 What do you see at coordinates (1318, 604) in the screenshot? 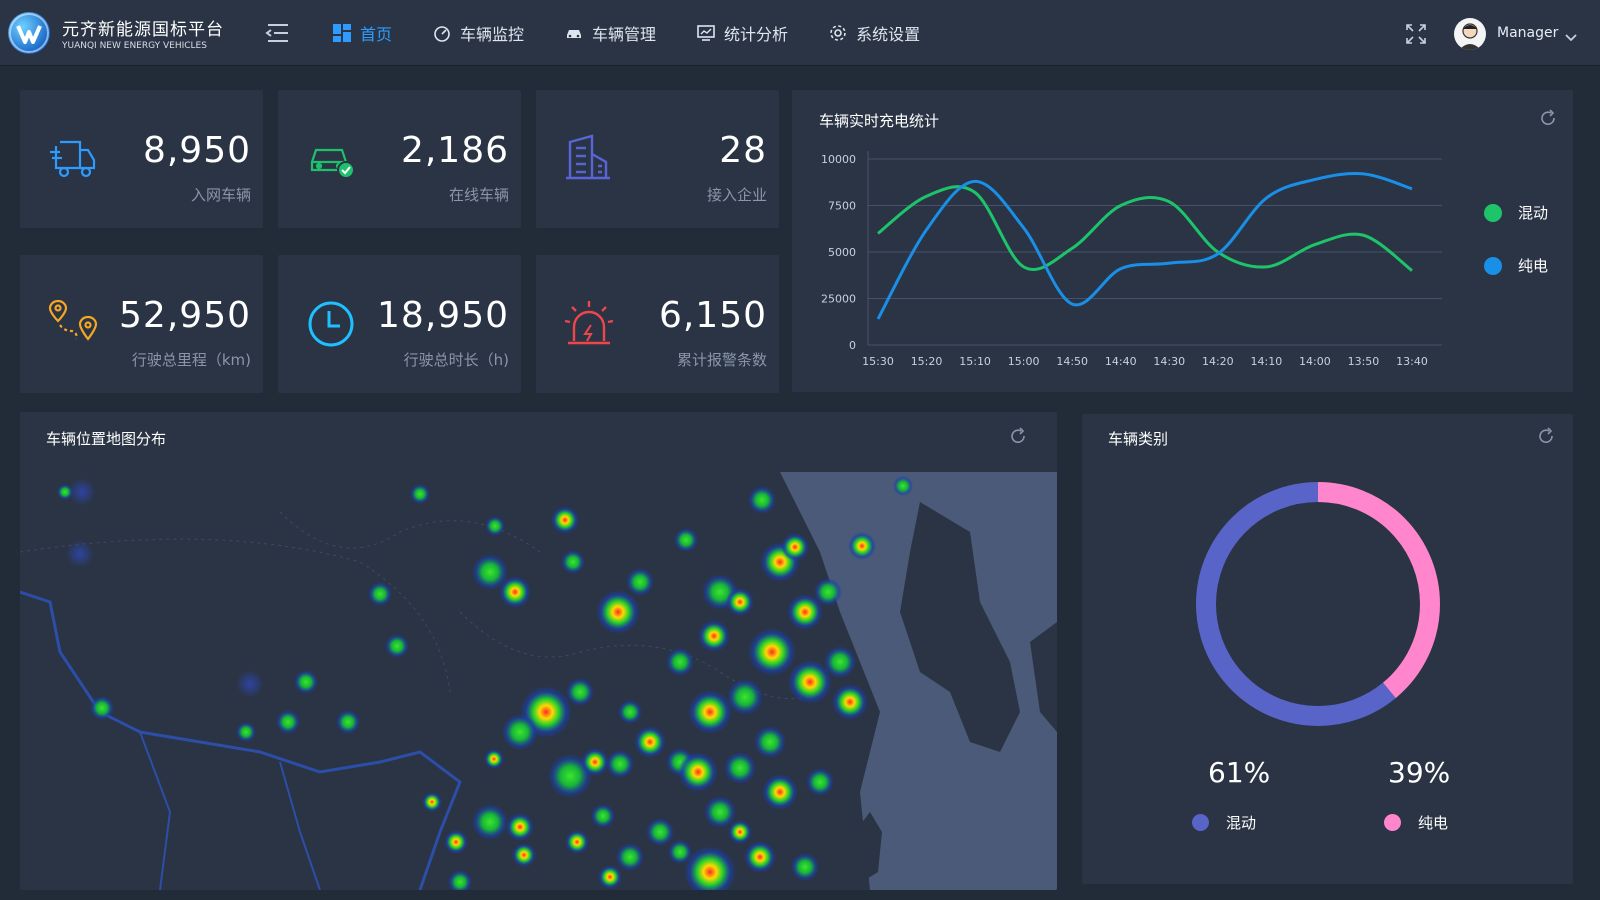
I see `donut-chart` at bounding box center [1318, 604].